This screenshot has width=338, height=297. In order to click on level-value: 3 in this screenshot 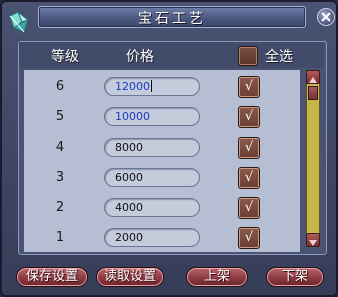, I will do `click(60, 177)`.